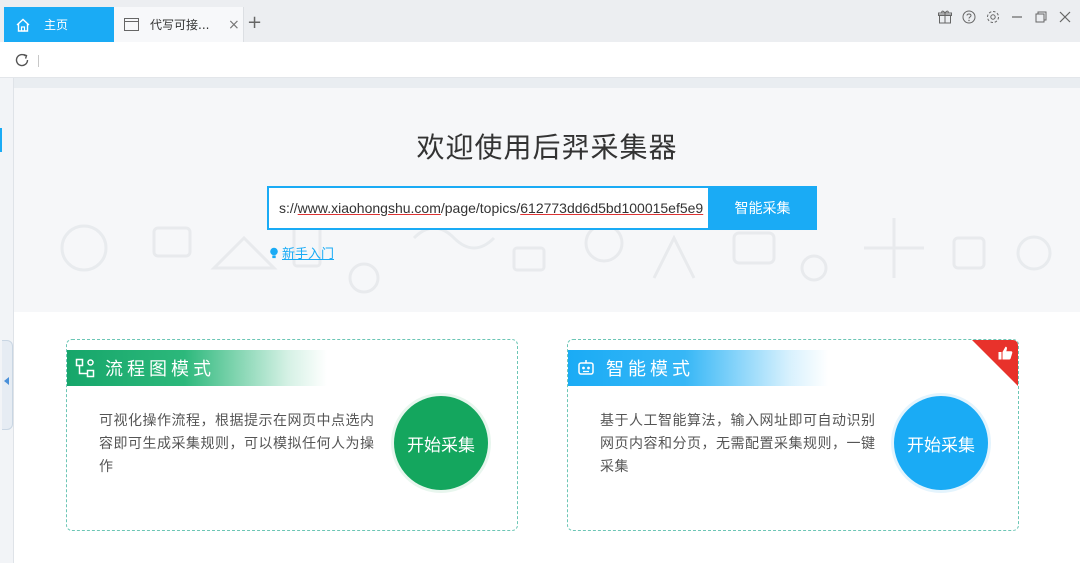 Image resolution: width=1080 pixels, height=563 pixels. What do you see at coordinates (308, 254) in the screenshot?
I see `beginner-guide-label: 新手入门` at bounding box center [308, 254].